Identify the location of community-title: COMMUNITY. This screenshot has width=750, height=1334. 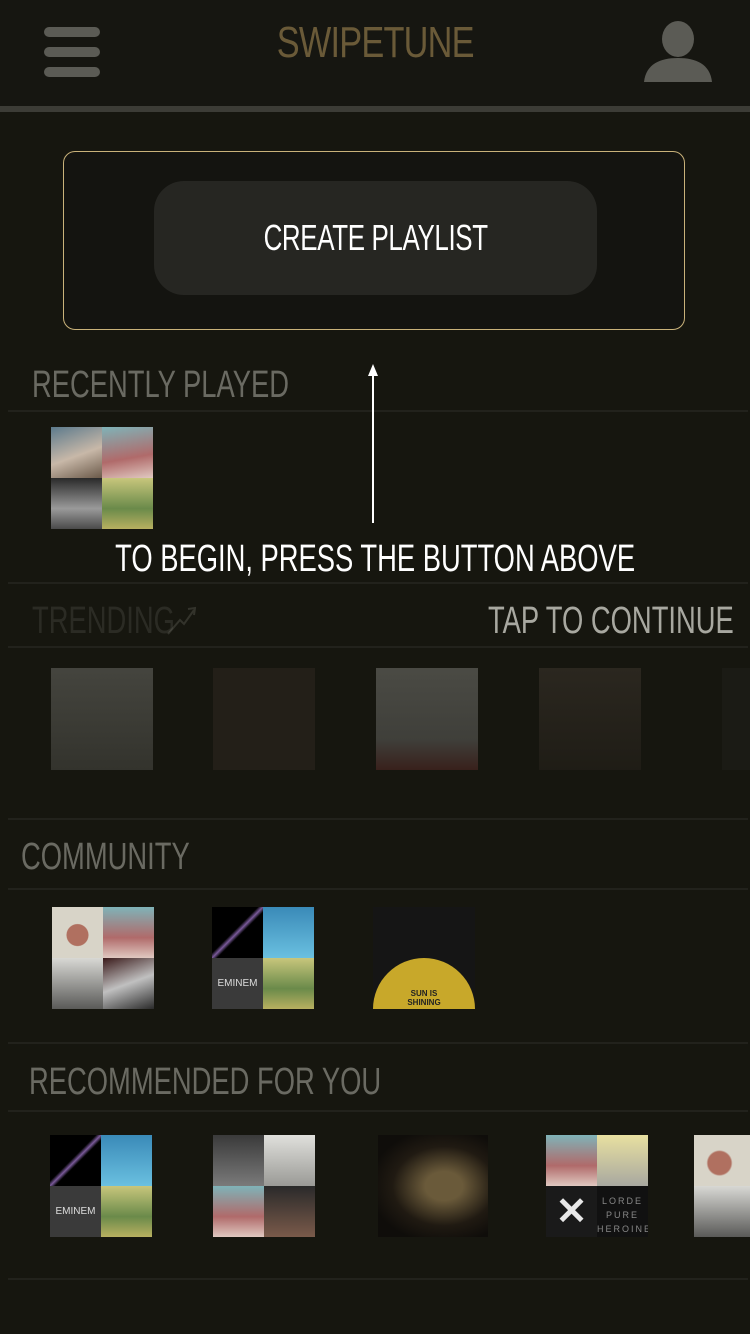
(105, 857).